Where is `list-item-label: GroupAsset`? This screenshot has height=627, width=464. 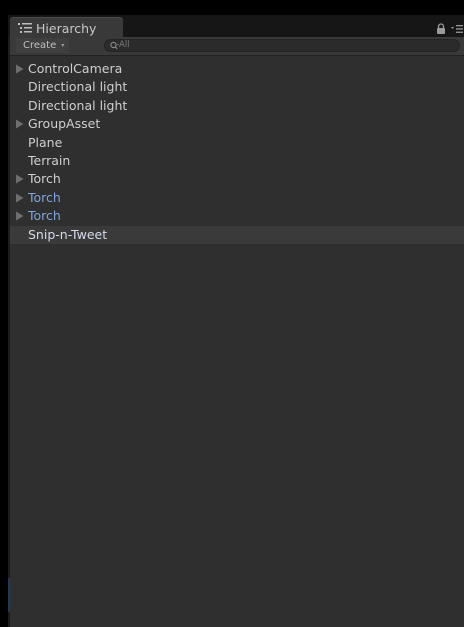
list-item-label: GroupAsset is located at coordinates (64, 124).